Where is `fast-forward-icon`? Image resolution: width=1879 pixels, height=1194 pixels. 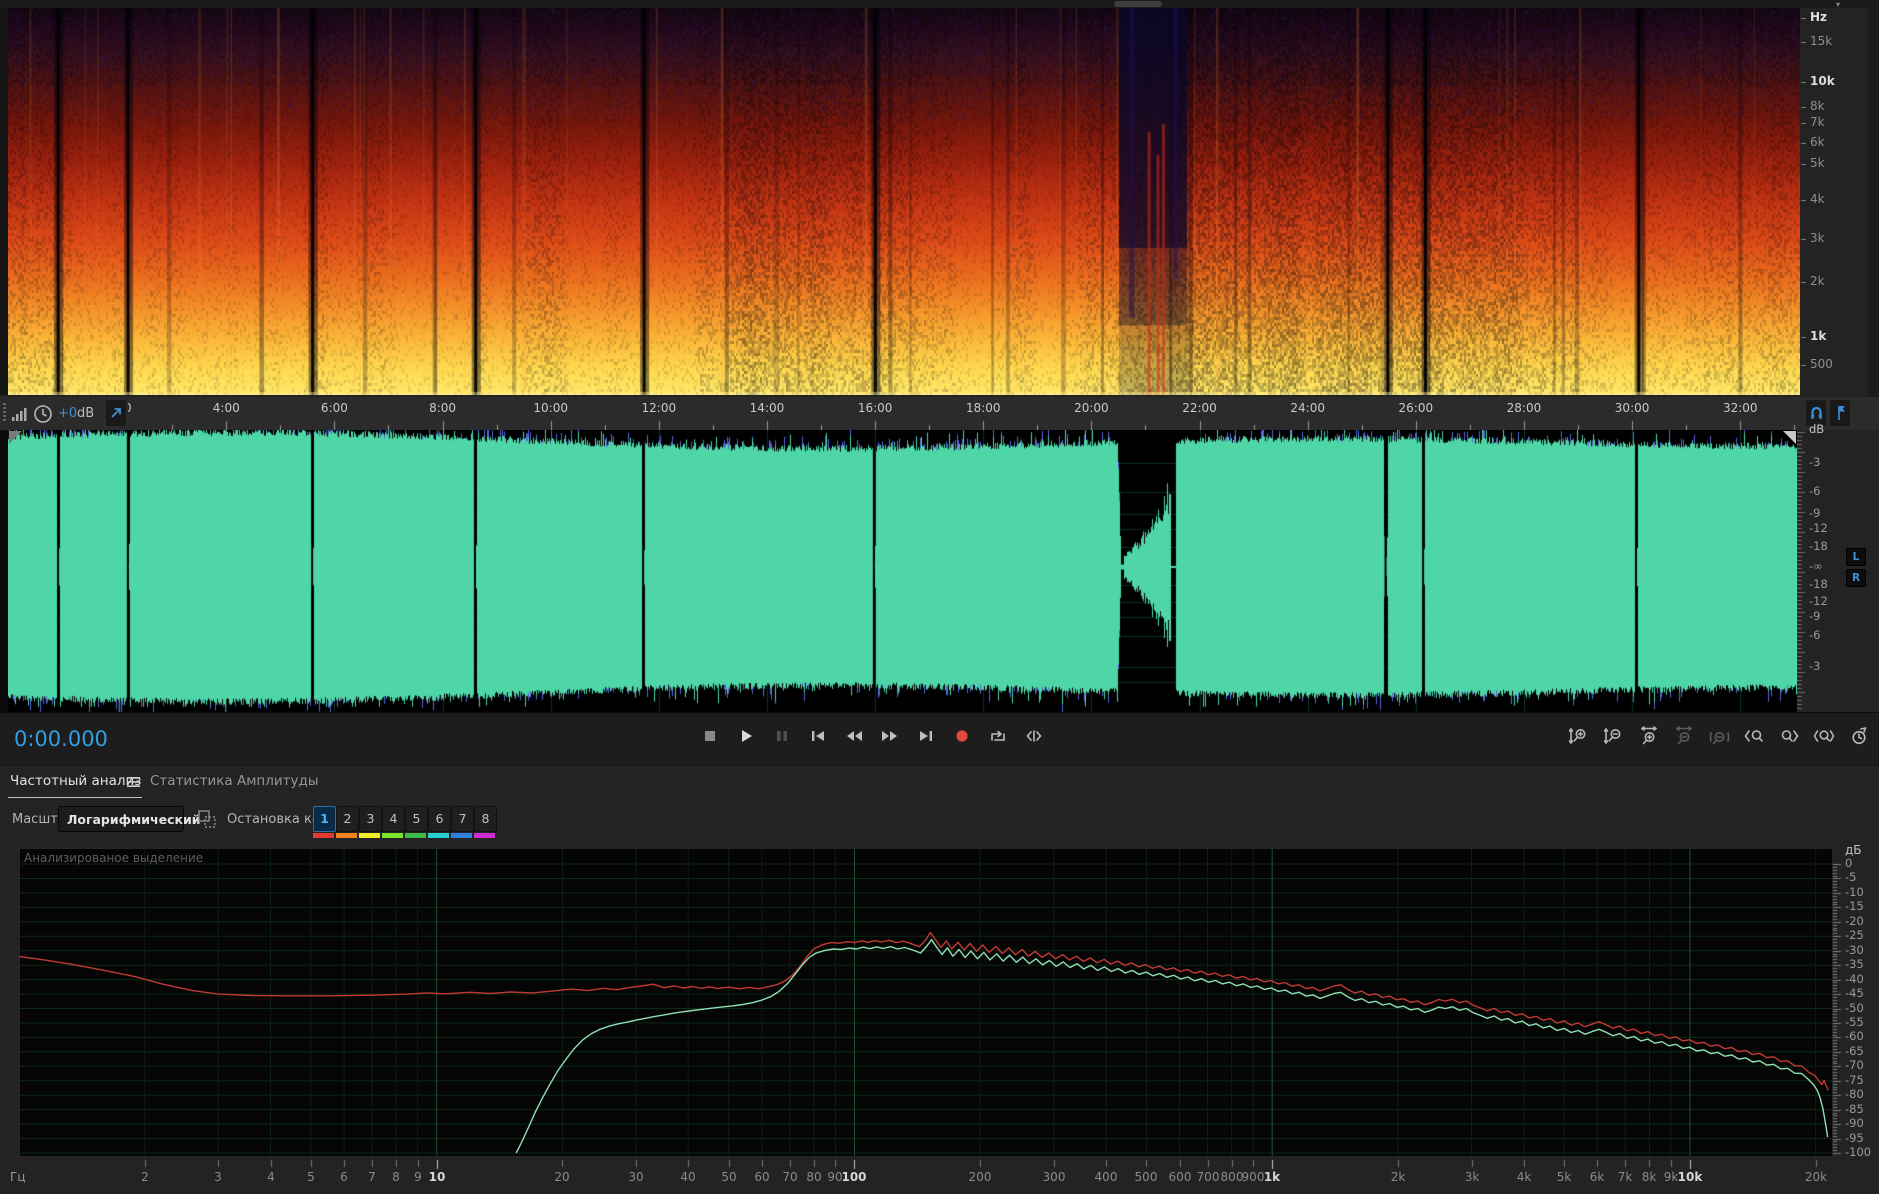
fast-forward-icon is located at coordinates (889, 736).